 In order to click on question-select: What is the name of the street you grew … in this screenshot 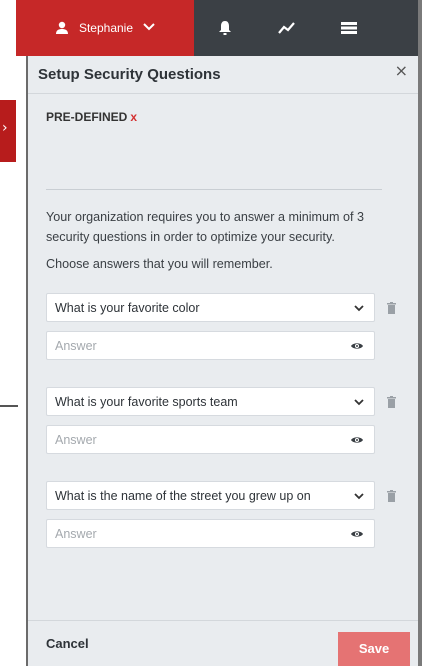, I will do `click(210, 495)`.